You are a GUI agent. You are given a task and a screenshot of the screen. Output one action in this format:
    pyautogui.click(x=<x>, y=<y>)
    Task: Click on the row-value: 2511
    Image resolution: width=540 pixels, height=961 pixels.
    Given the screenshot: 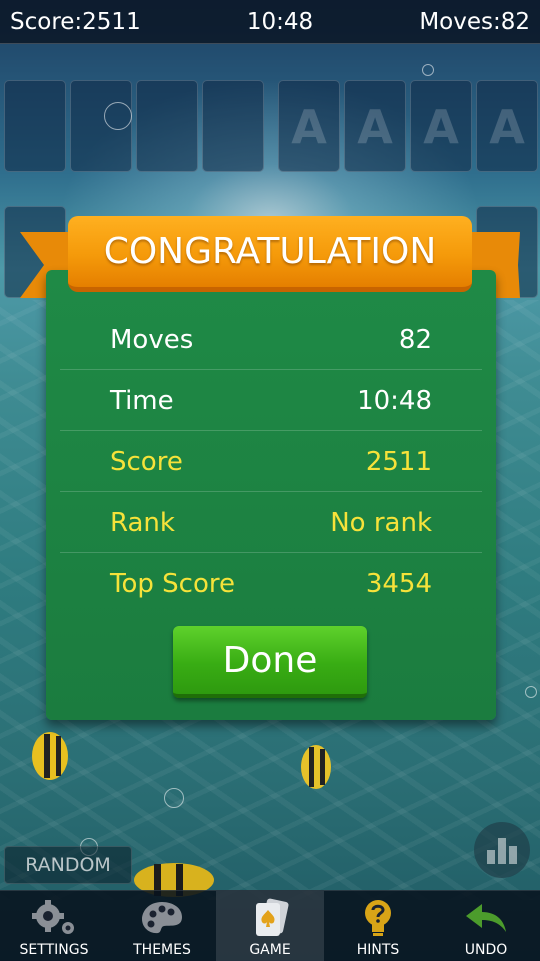 What is the action you would take?
    pyautogui.click(x=398, y=461)
    